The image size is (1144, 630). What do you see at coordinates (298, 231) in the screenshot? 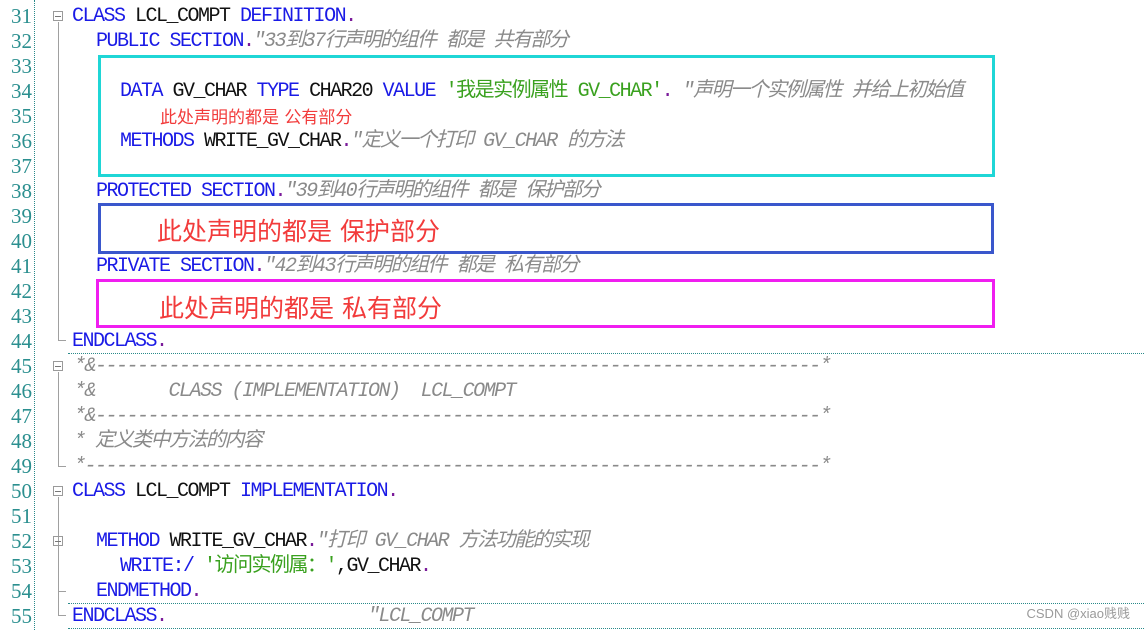
I see `protected-section-note: 此处声明的都是 保护部分` at bounding box center [298, 231].